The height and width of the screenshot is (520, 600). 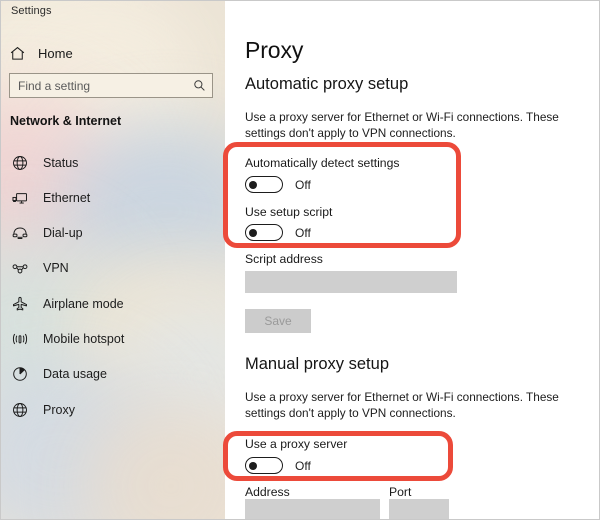 What do you see at coordinates (20, 304) in the screenshot?
I see `airplane-icon` at bounding box center [20, 304].